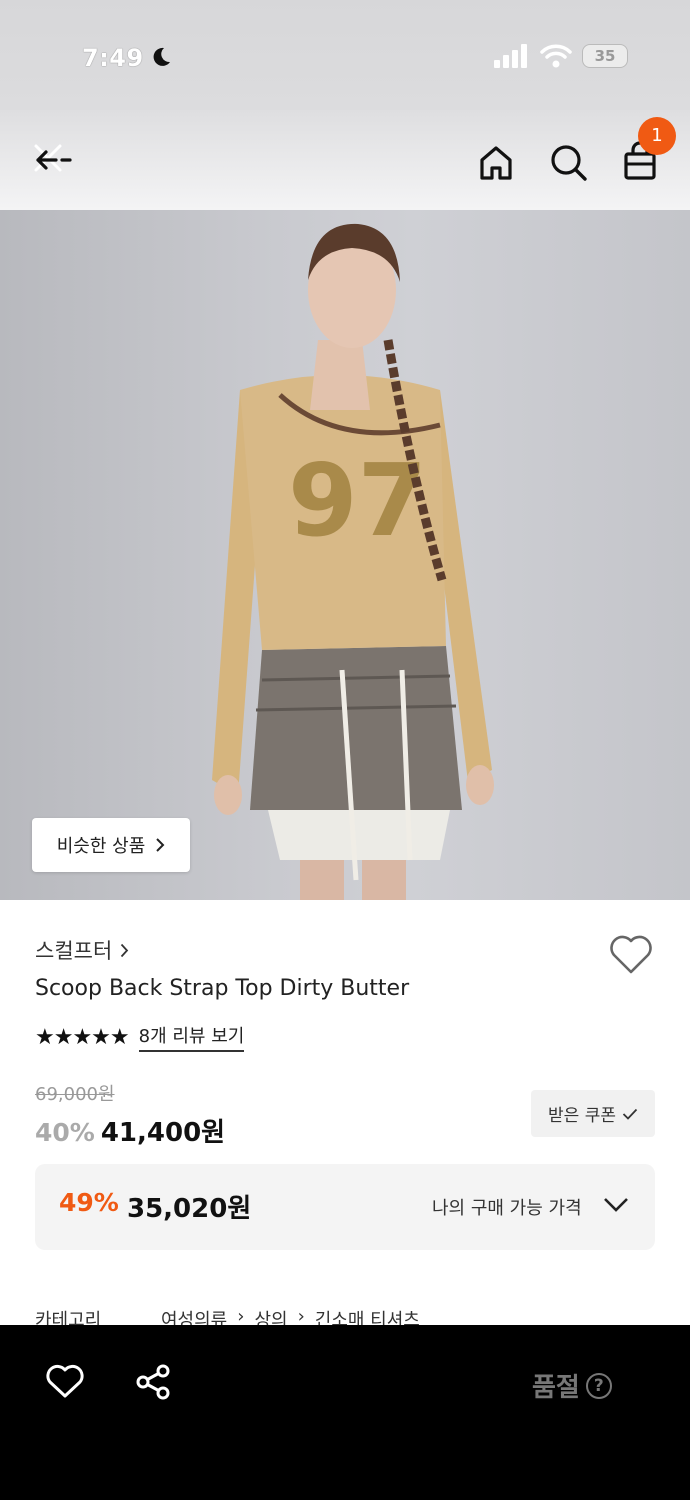 This screenshot has height=1500, width=690. I want to click on share-icon, so click(153, 1382).